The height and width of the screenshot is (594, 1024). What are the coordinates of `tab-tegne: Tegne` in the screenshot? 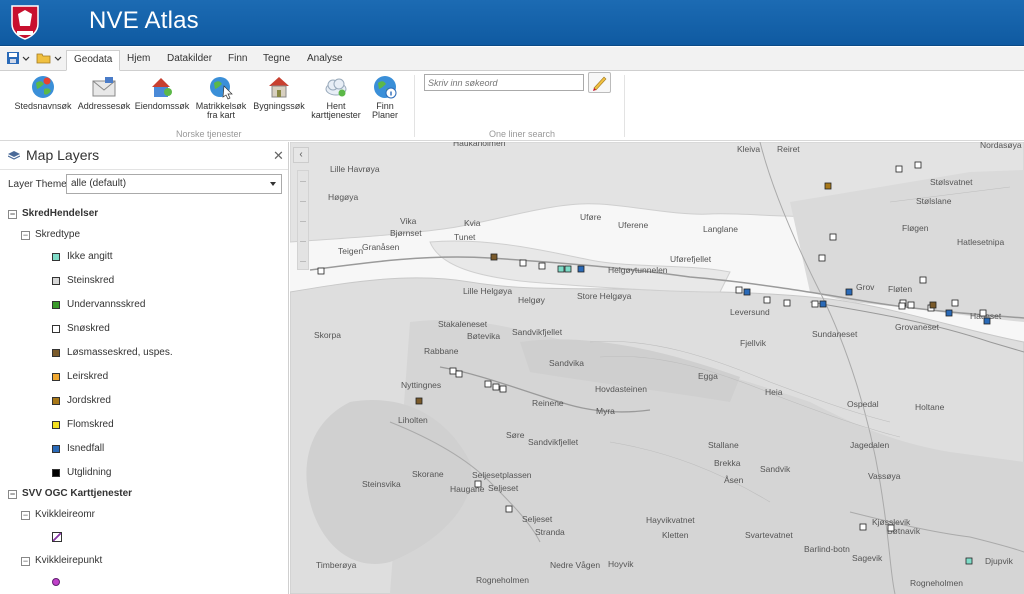 It's located at (276, 60).